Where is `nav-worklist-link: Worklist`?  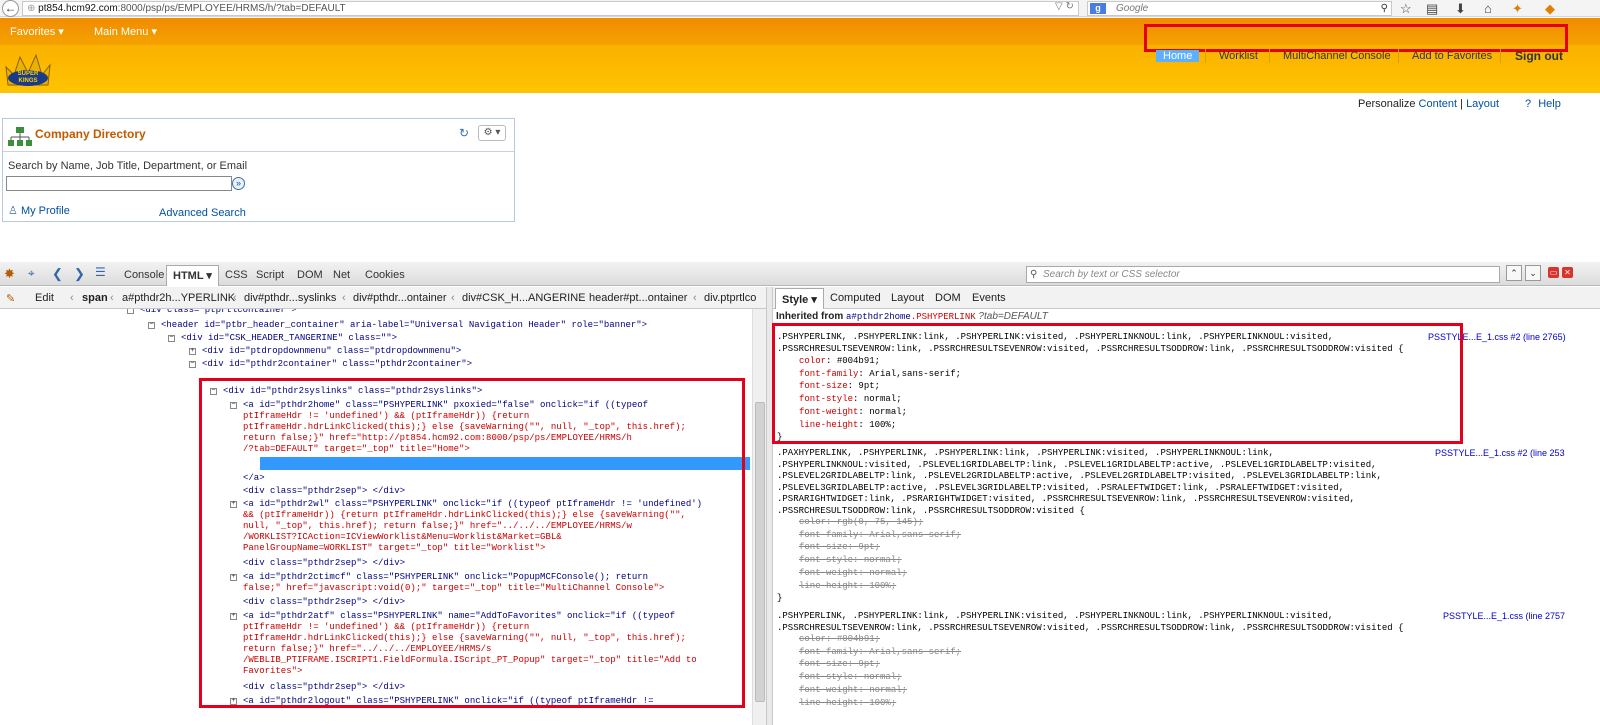 nav-worklist-link: Worklist is located at coordinates (1238, 56).